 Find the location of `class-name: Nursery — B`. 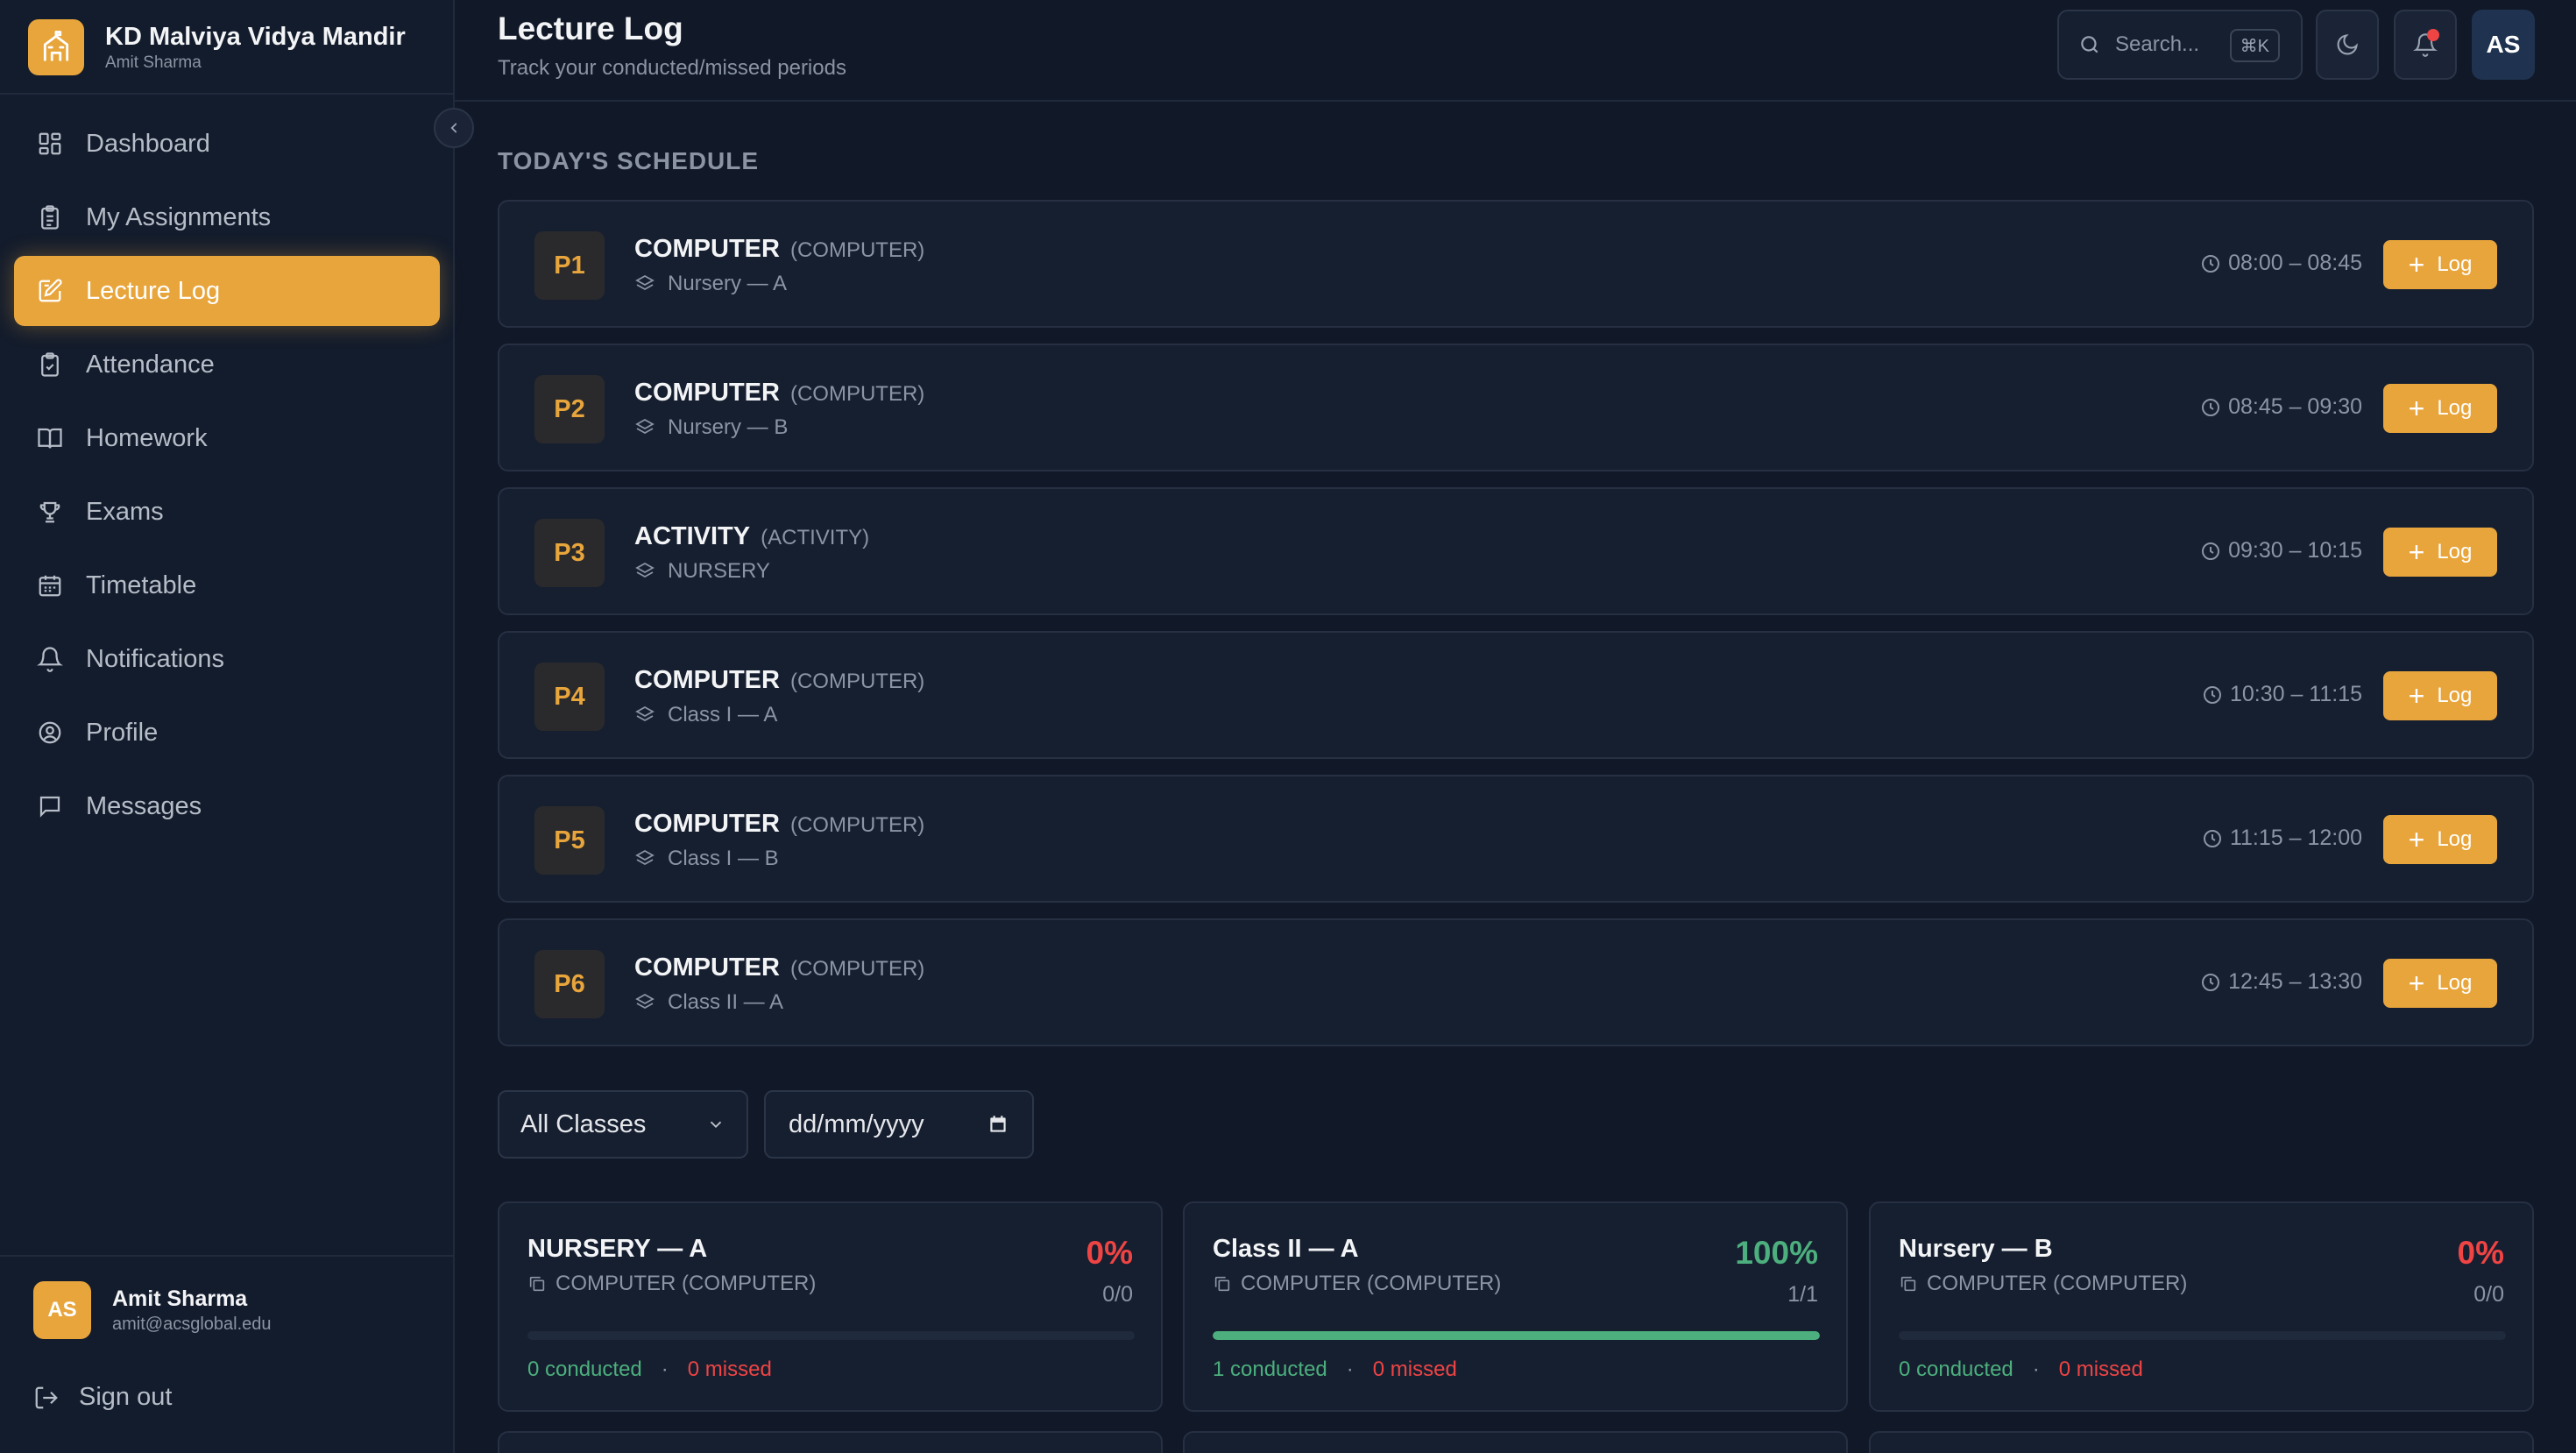

class-name: Nursery — B is located at coordinates (728, 427).